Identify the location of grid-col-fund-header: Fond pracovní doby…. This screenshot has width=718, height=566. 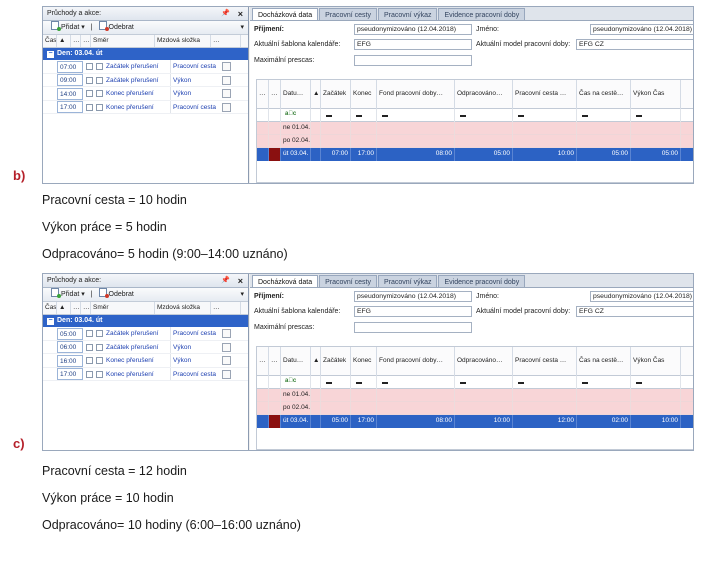
(416, 361).